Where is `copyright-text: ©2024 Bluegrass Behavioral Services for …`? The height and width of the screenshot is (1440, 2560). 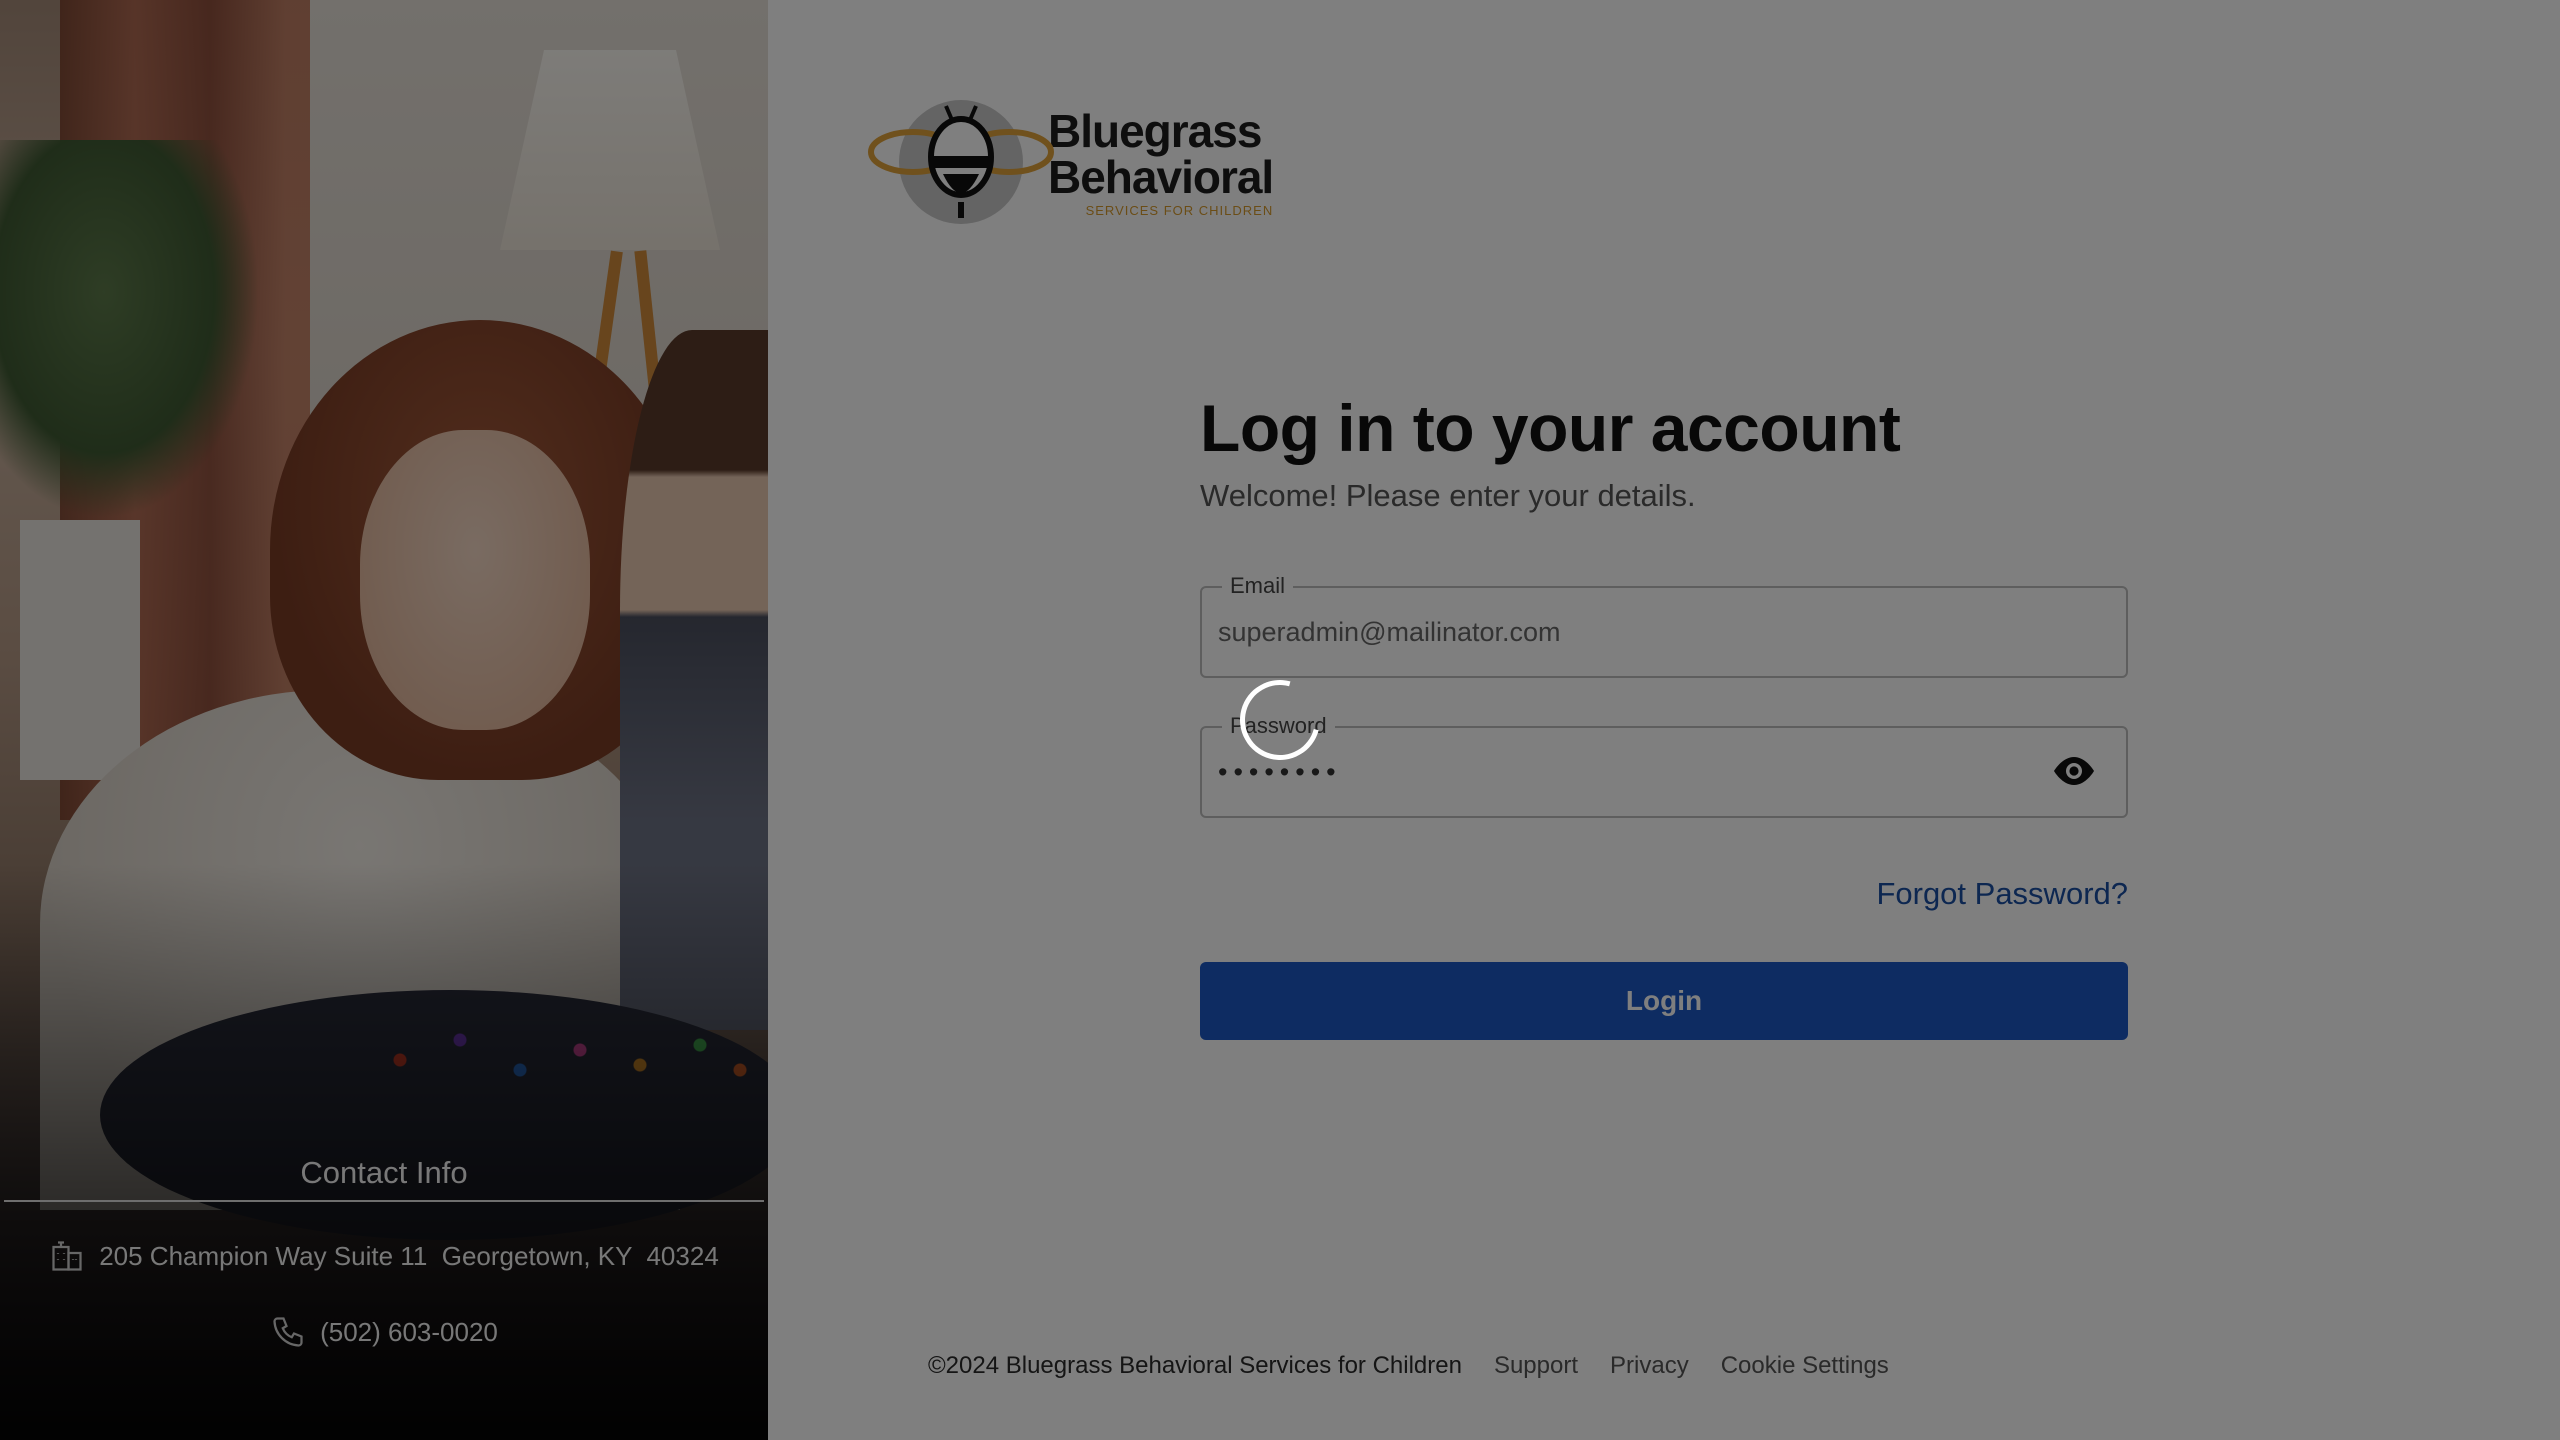
copyright-text: ©2024 Bluegrass Behavioral Services for … is located at coordinates (1195, 1365).